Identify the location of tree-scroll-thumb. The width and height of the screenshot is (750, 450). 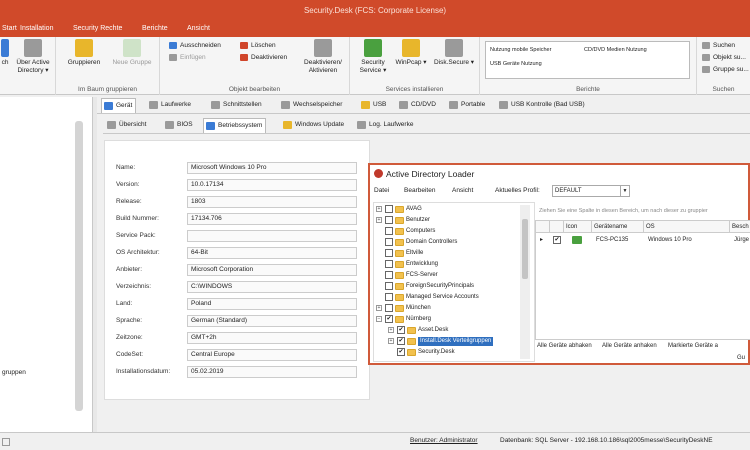
(525, 249).